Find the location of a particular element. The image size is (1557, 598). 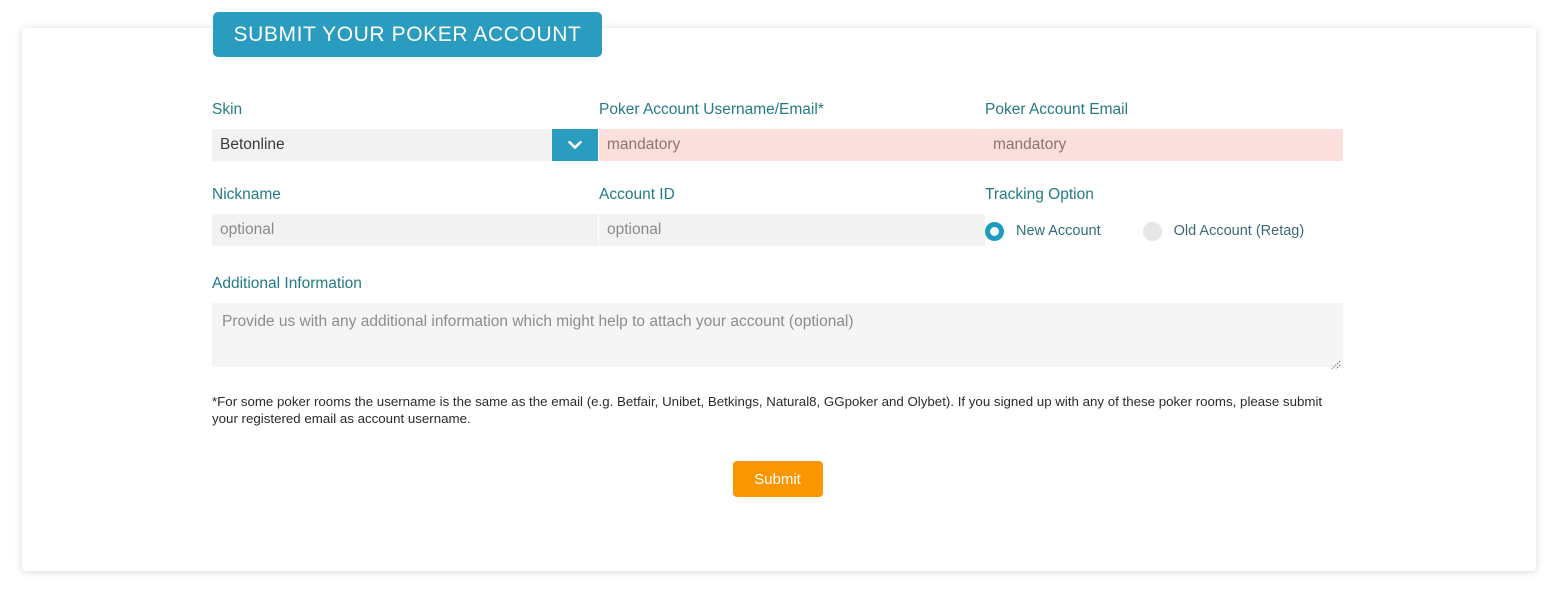

radio-new-account: New Account is located at coordinates (1043, 231).